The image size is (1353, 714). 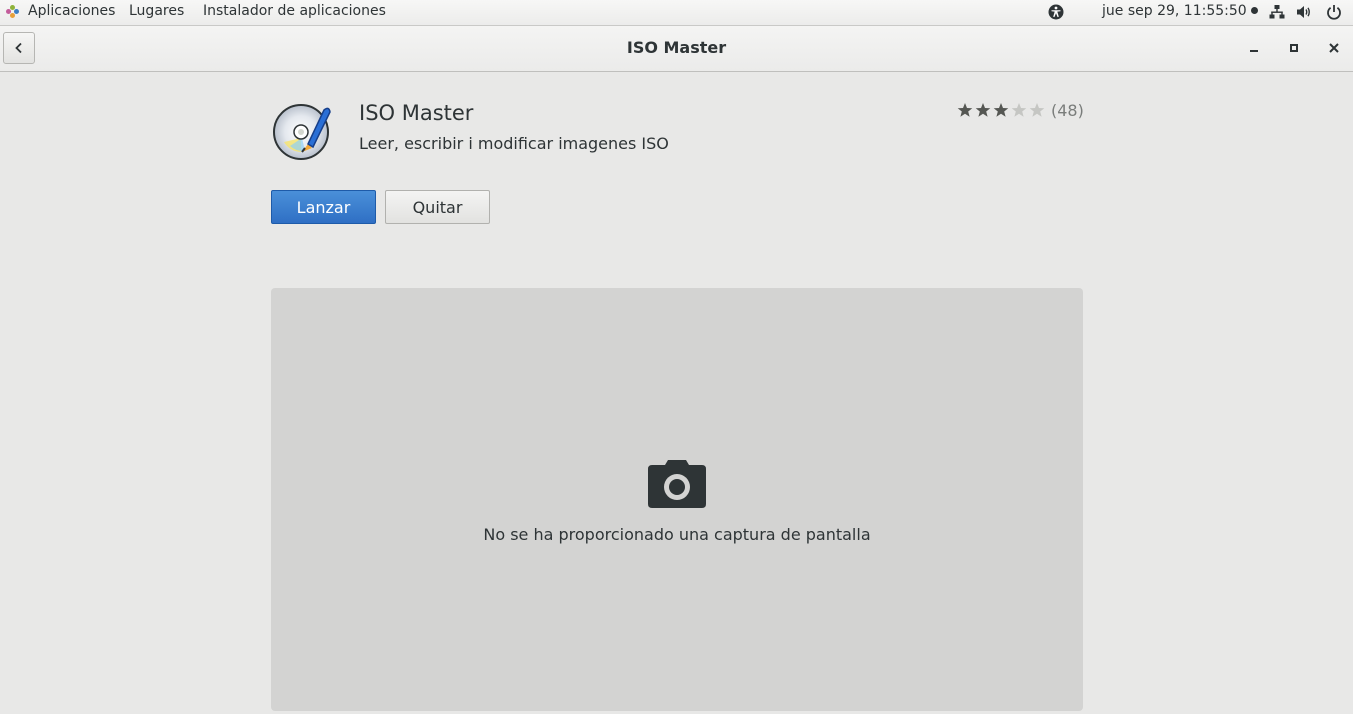 What do you see at coordinates (13, 12) in the screenshot?
I see `applications-menu-icon` at bounding box center [13, 12].